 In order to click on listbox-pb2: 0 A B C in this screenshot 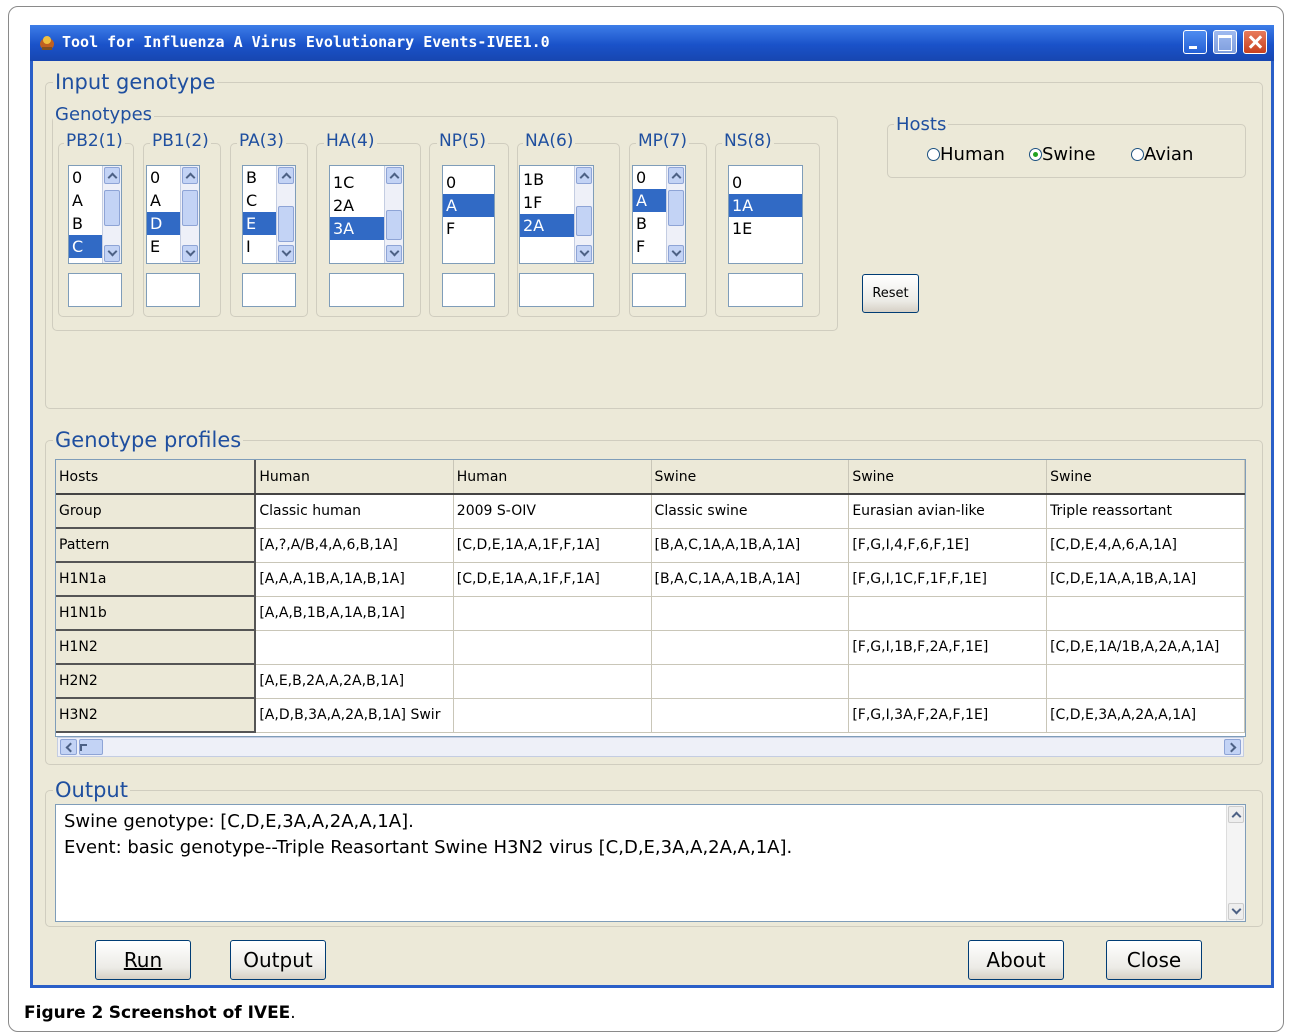, I will do `click(95, 214)`.